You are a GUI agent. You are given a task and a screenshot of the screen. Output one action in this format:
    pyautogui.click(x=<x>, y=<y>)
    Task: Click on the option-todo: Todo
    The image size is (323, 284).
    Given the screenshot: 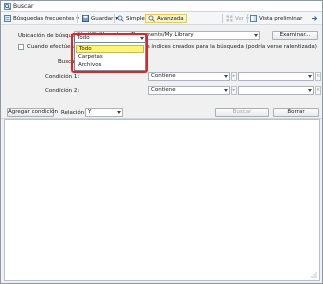 What is the action you would take?
    pyautogui.click(x=110, y=49)
    